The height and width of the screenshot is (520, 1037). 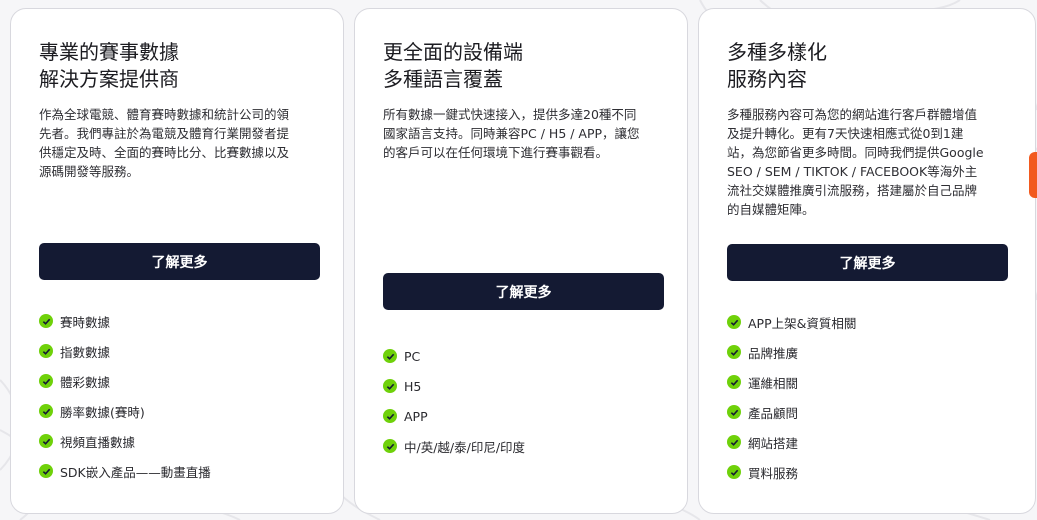 I want to click on feature-item: PC, so click(x=454, y=356).